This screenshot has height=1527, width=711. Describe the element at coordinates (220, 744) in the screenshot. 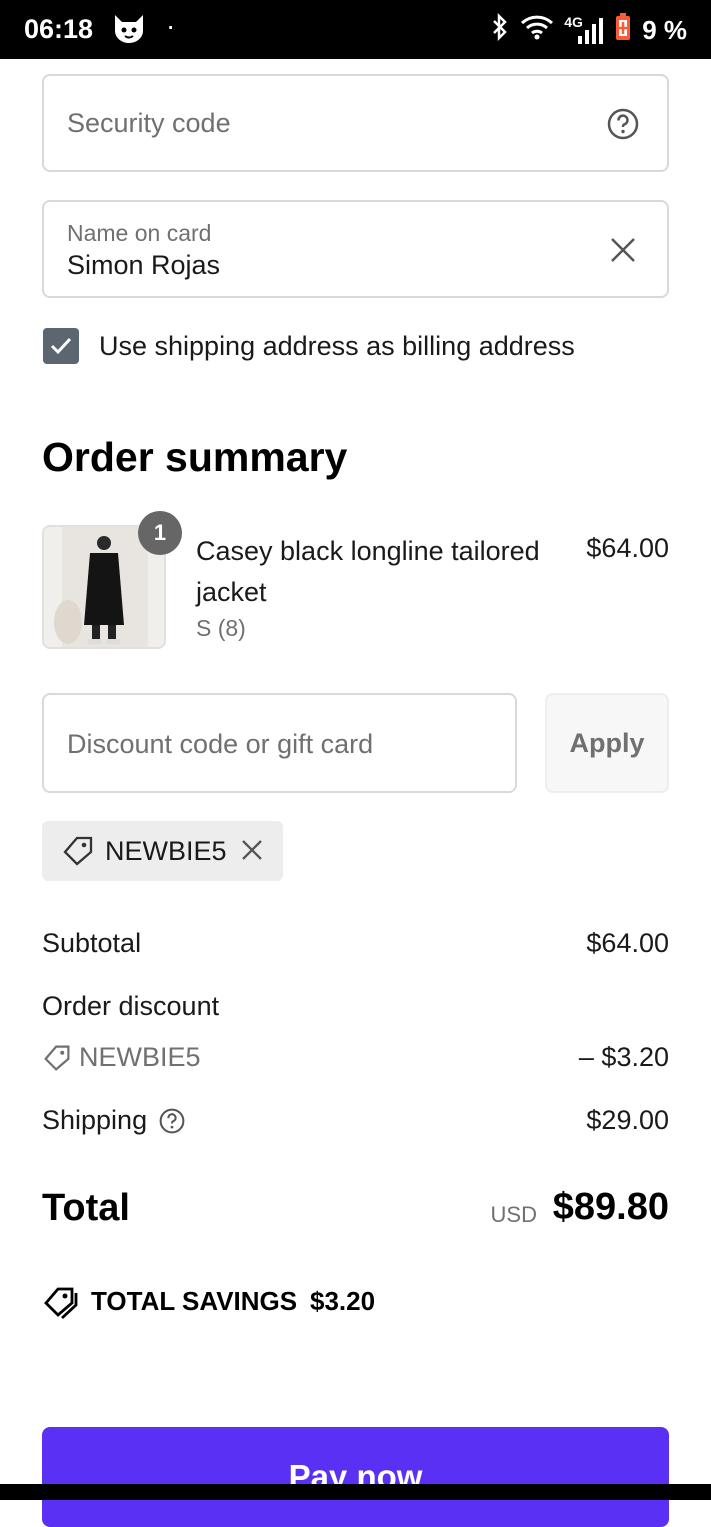

I see `discount-code-placeholder: Discount code or gift card` at that location.